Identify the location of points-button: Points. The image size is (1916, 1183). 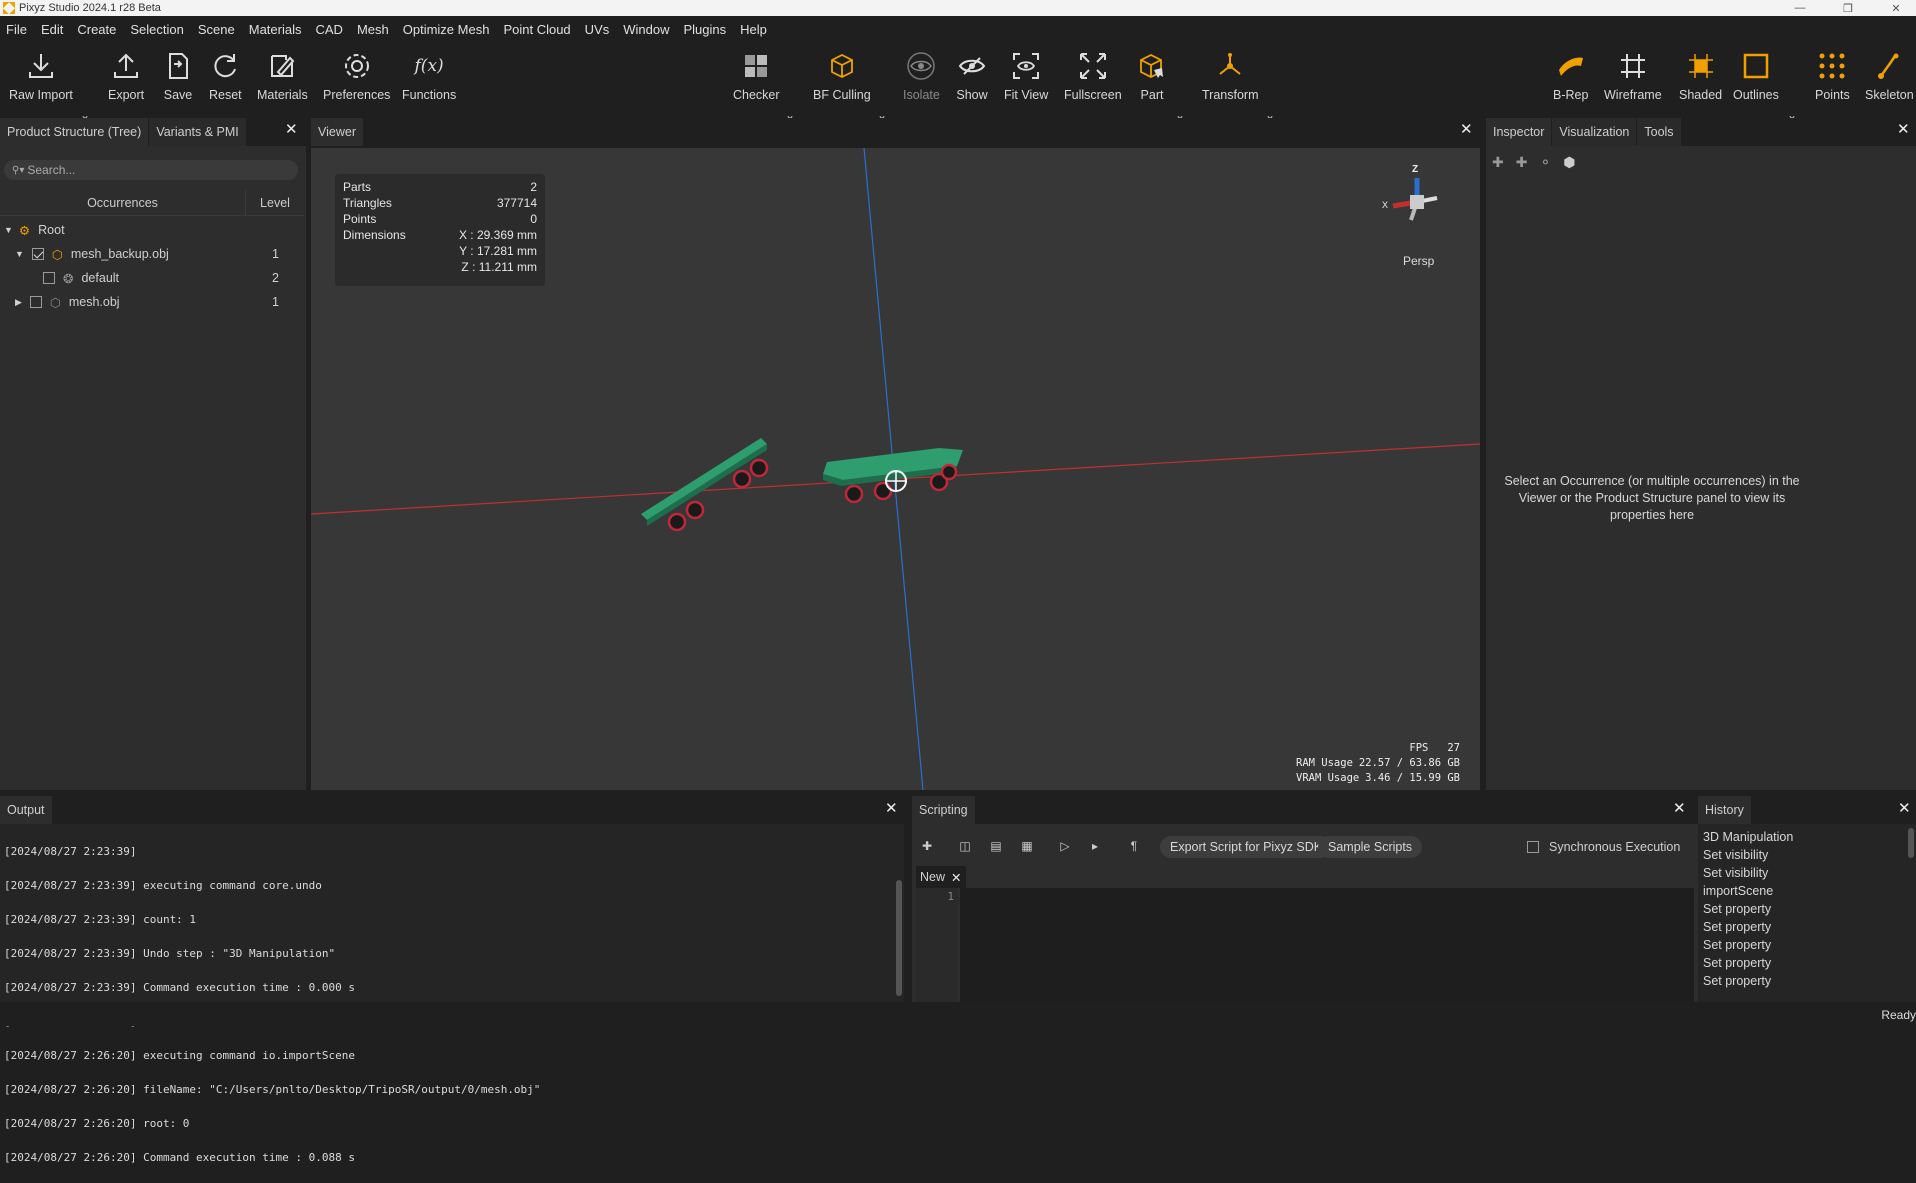
(1832, 76).